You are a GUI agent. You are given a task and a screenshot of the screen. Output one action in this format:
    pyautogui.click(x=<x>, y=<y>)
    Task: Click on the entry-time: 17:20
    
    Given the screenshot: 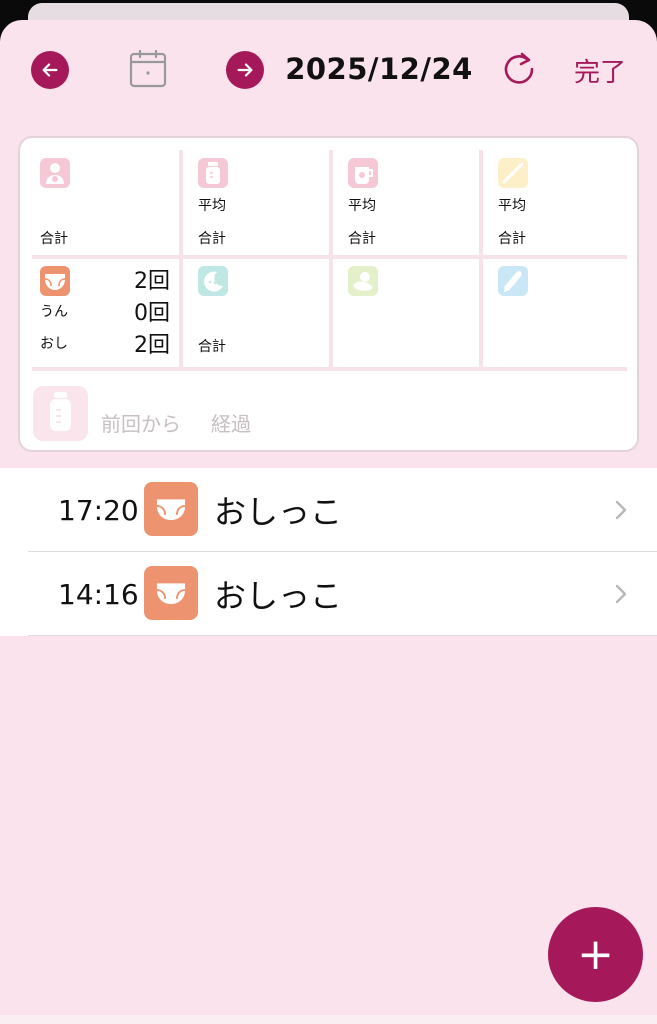 What is the action you would take?
    pyautogui.click(x=98, y=510)
    